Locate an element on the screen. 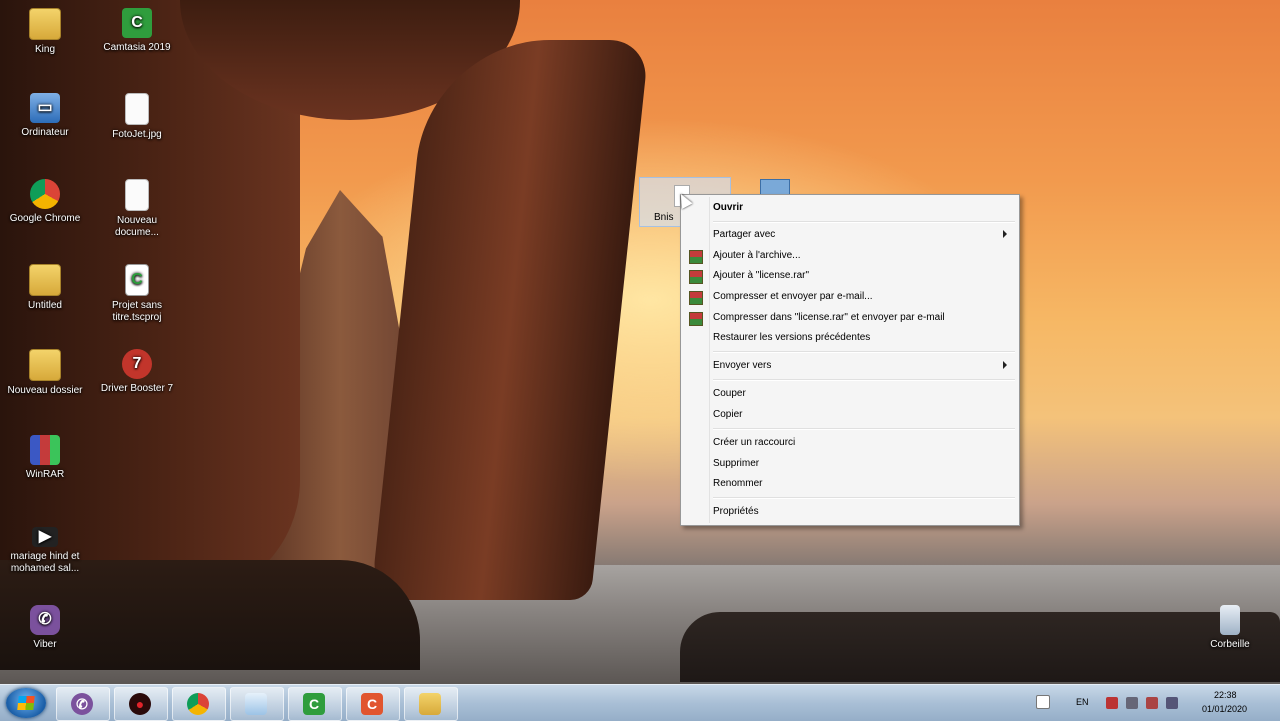  image-file-icon is located at coordinates (137, 109).